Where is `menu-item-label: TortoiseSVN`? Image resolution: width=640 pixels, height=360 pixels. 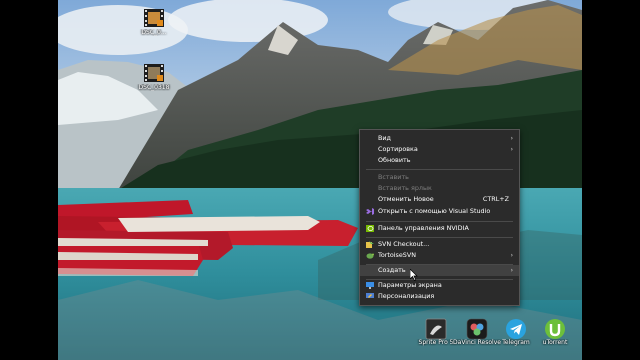
menu-item-label: TortoiseSVN is located at coordinates (397, 255).